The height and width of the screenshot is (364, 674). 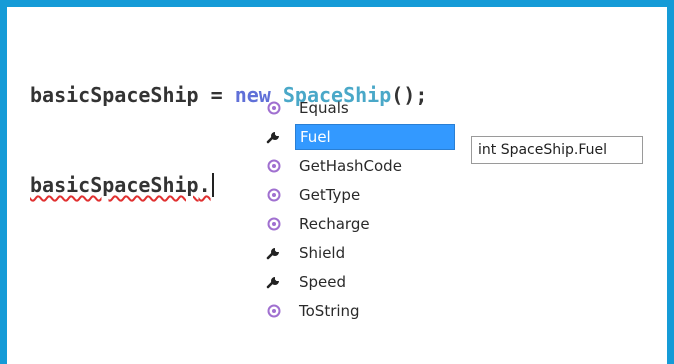 I want to click on completion-item-fuel: Fuel, so click(x=355, y=136).